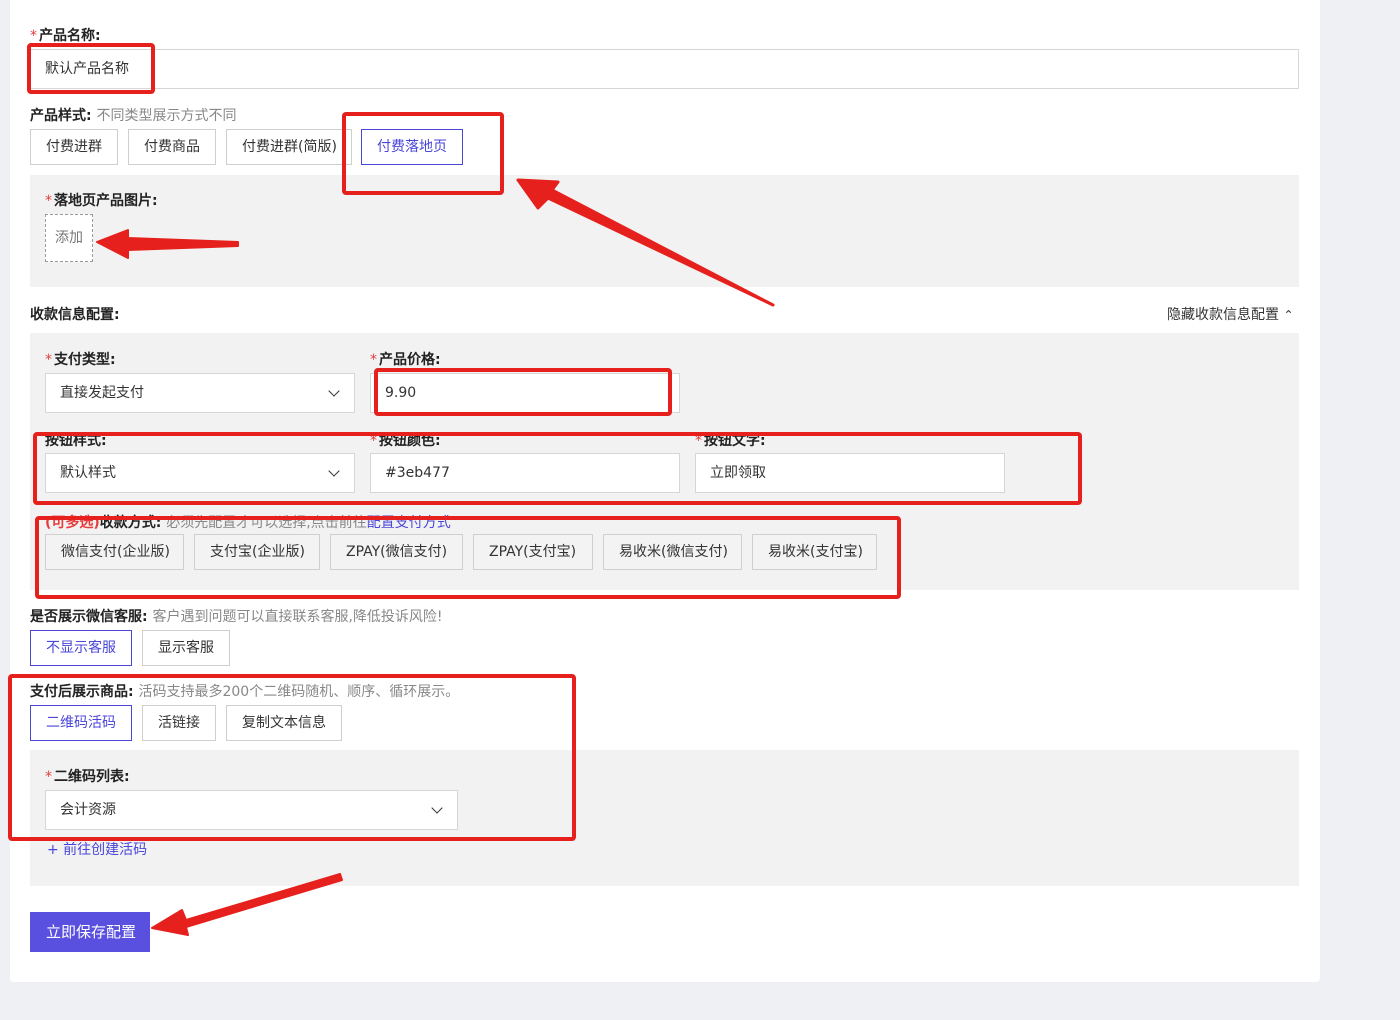  I want to click on pay-type-select: 直接发起支付, so click(200, 393).